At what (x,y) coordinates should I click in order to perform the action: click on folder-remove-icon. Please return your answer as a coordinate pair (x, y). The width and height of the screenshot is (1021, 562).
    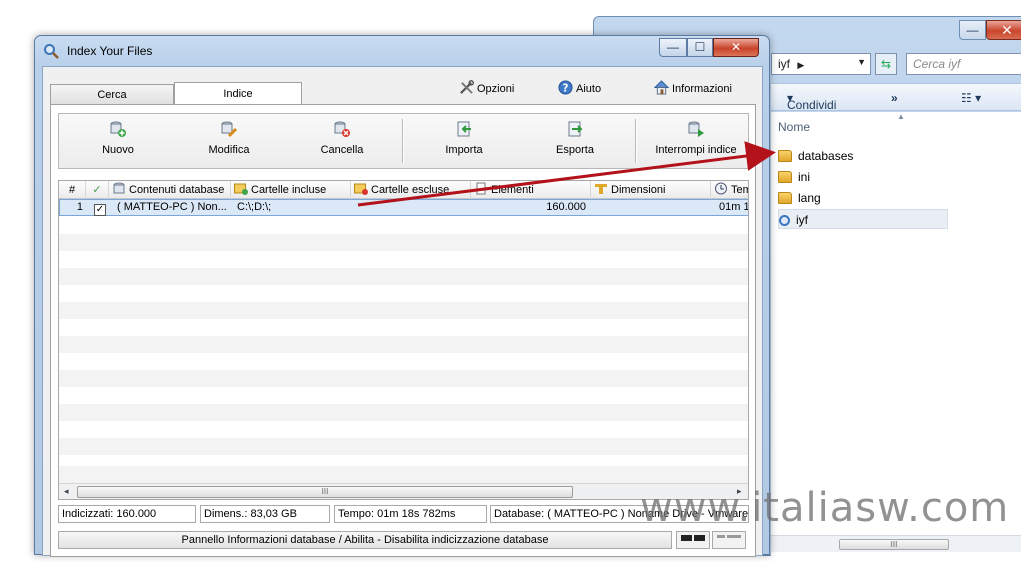
    Looking at the image, I should click on (361, 189).